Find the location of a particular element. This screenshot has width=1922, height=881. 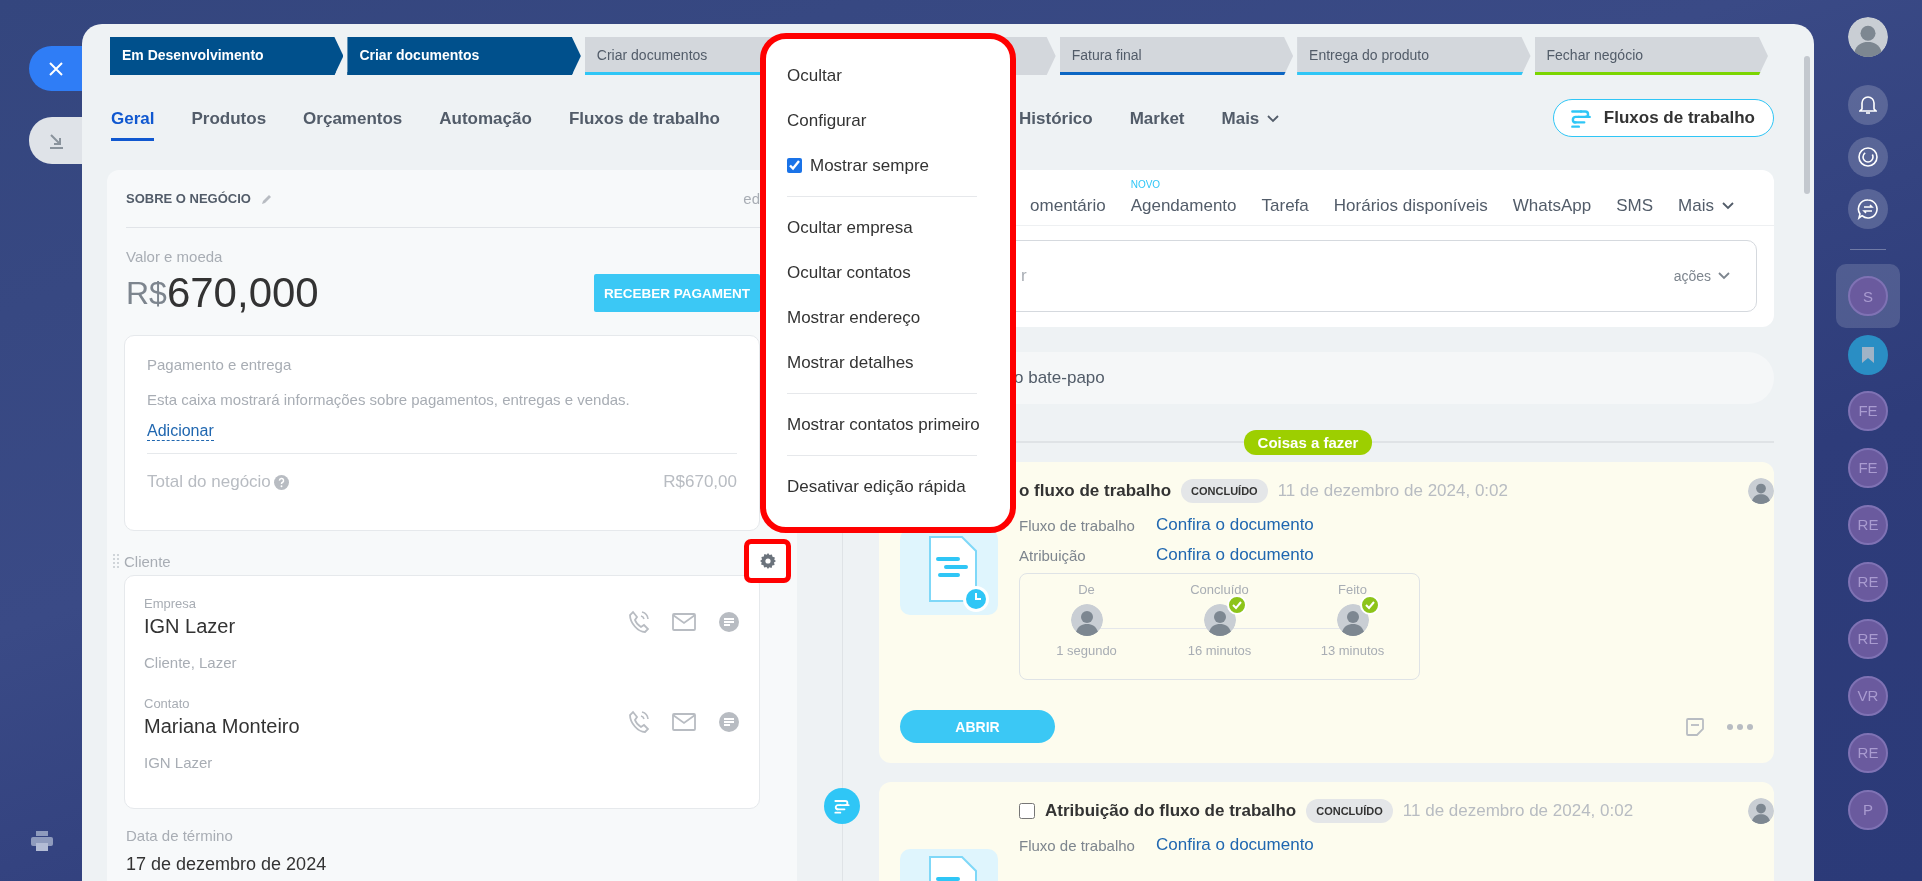

bell-icon is located at coordinates (1868, 105).